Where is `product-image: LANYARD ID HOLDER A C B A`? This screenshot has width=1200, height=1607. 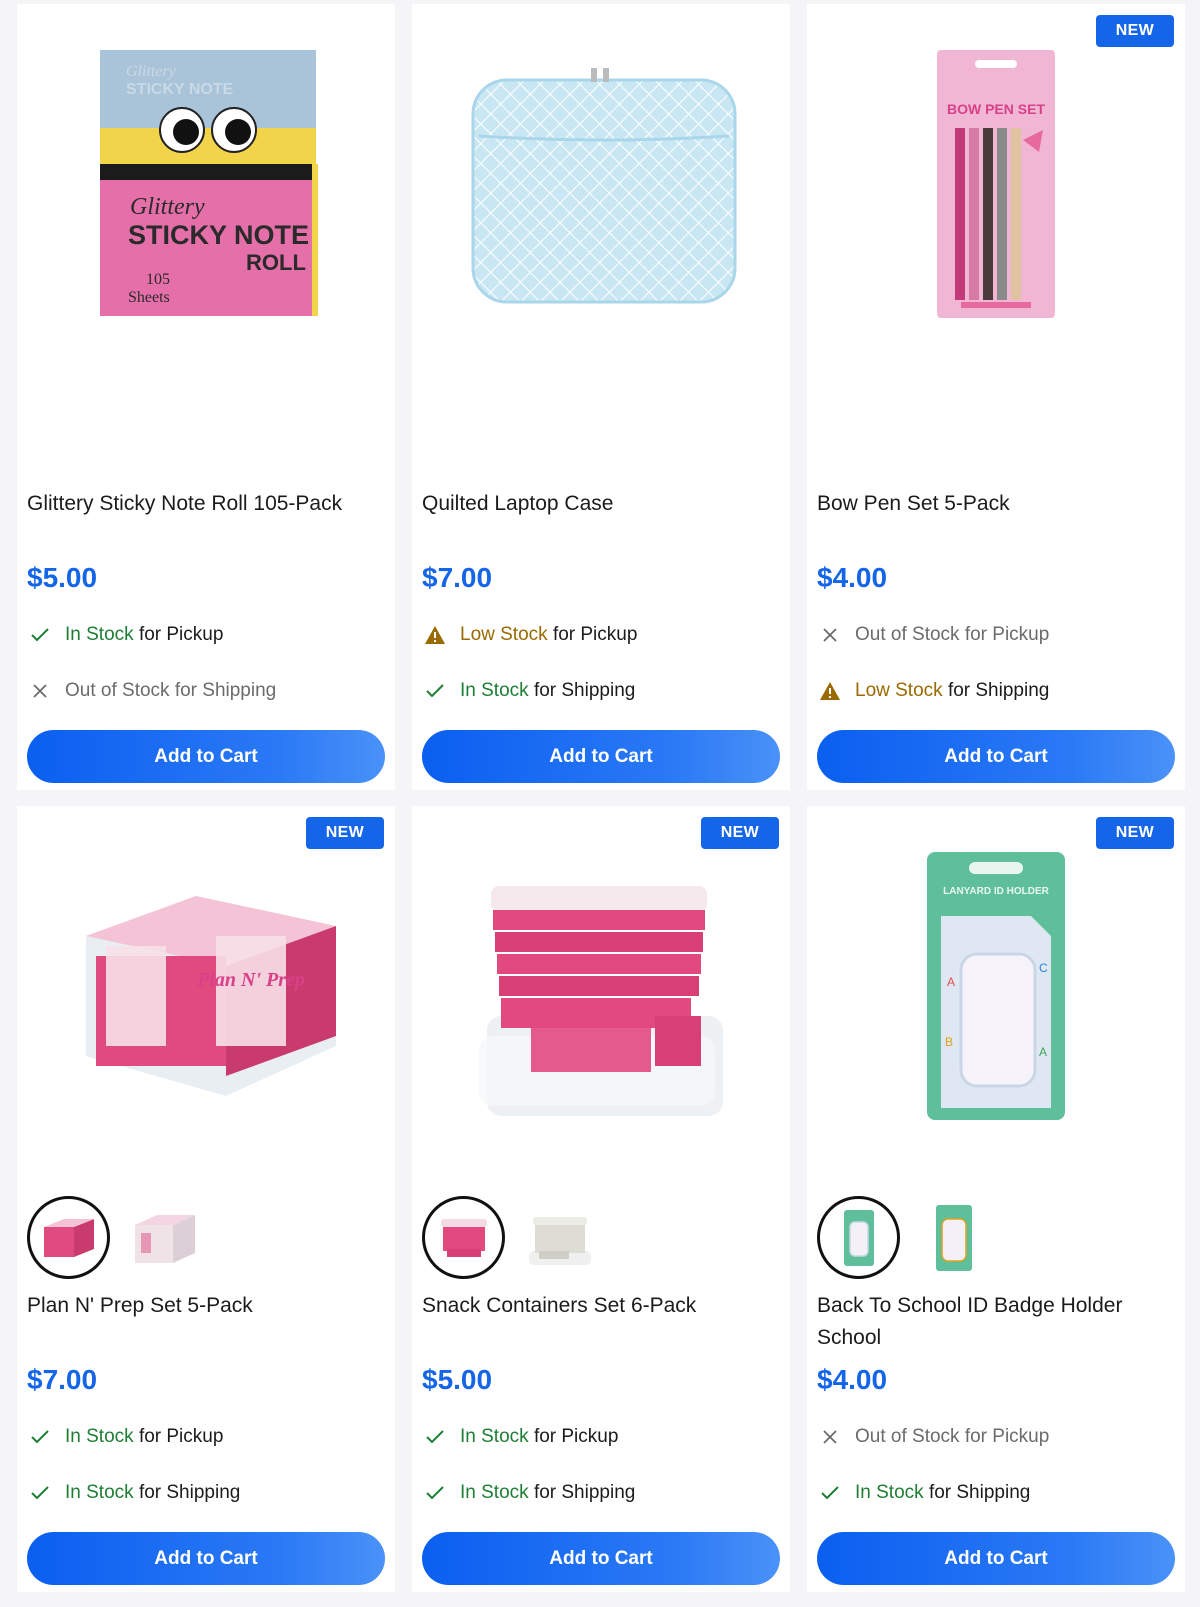
product-image: LANYARD ID HOLDER A C B A is located at coordinates (996, 986).